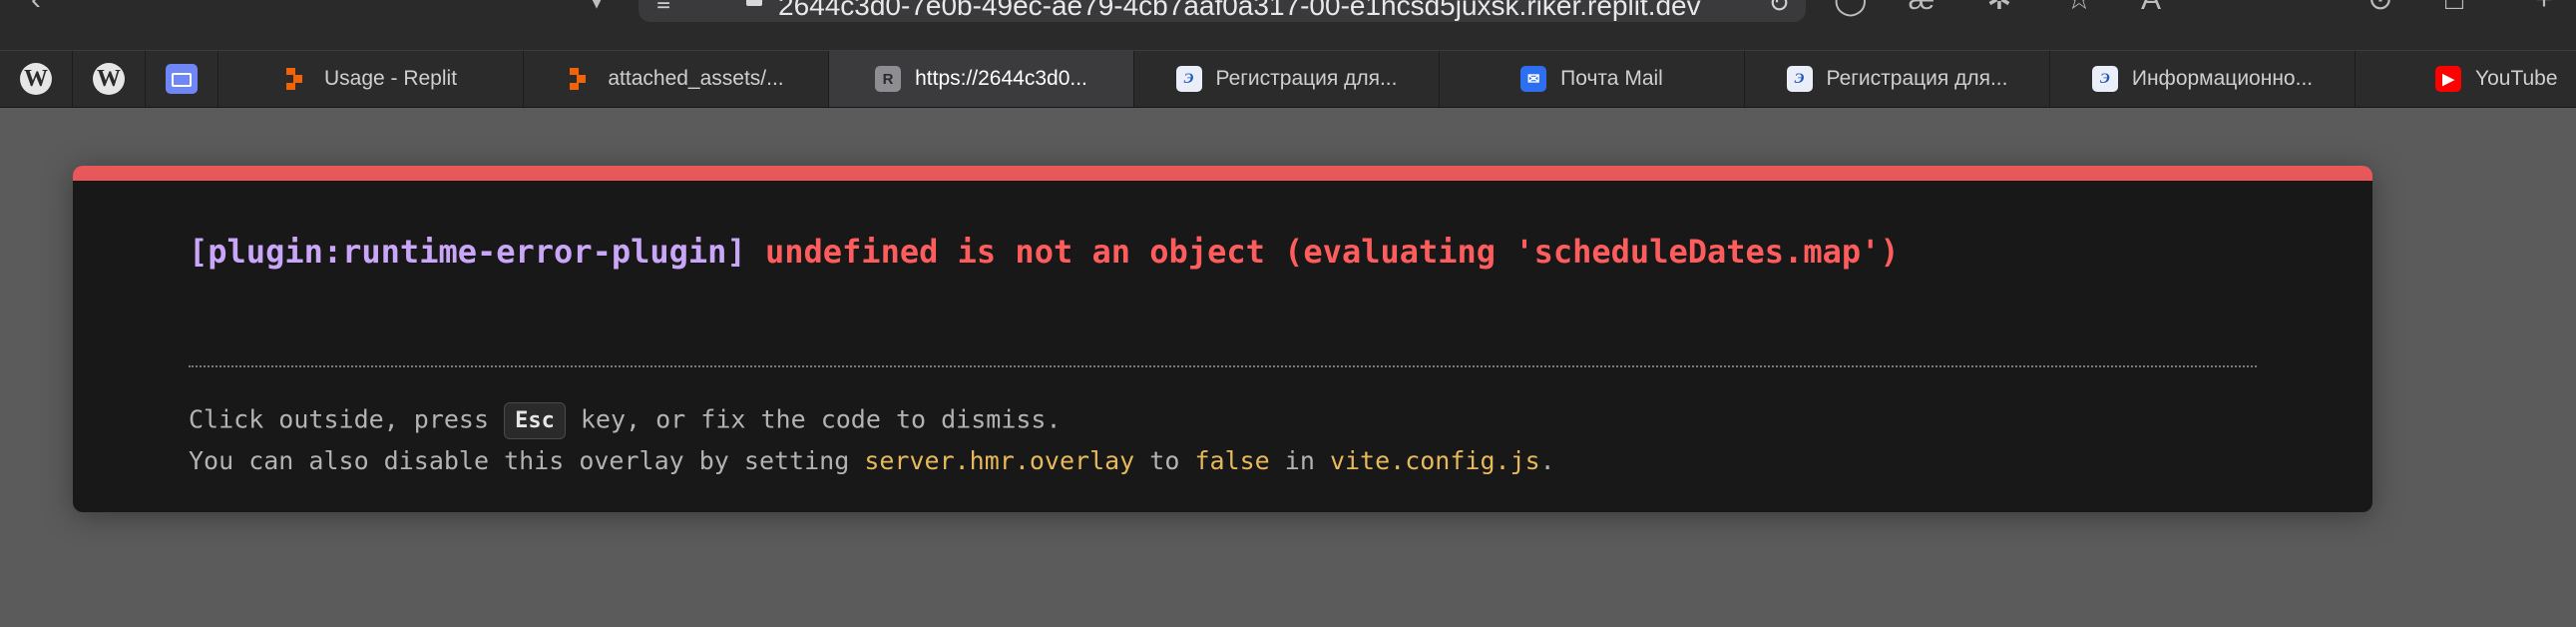  Describe the element at coordinates (1851, 7) in the screenshot. I see `extension-icon: ◯` at that location.